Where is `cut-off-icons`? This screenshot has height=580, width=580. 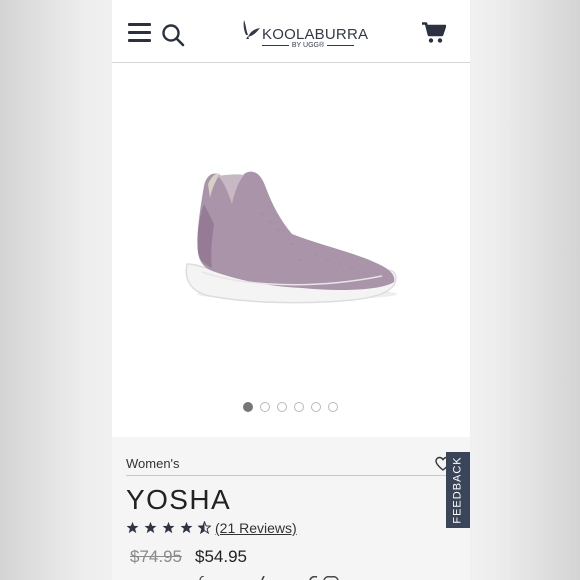
cut-off-icons is located at coordinates (269, 578).